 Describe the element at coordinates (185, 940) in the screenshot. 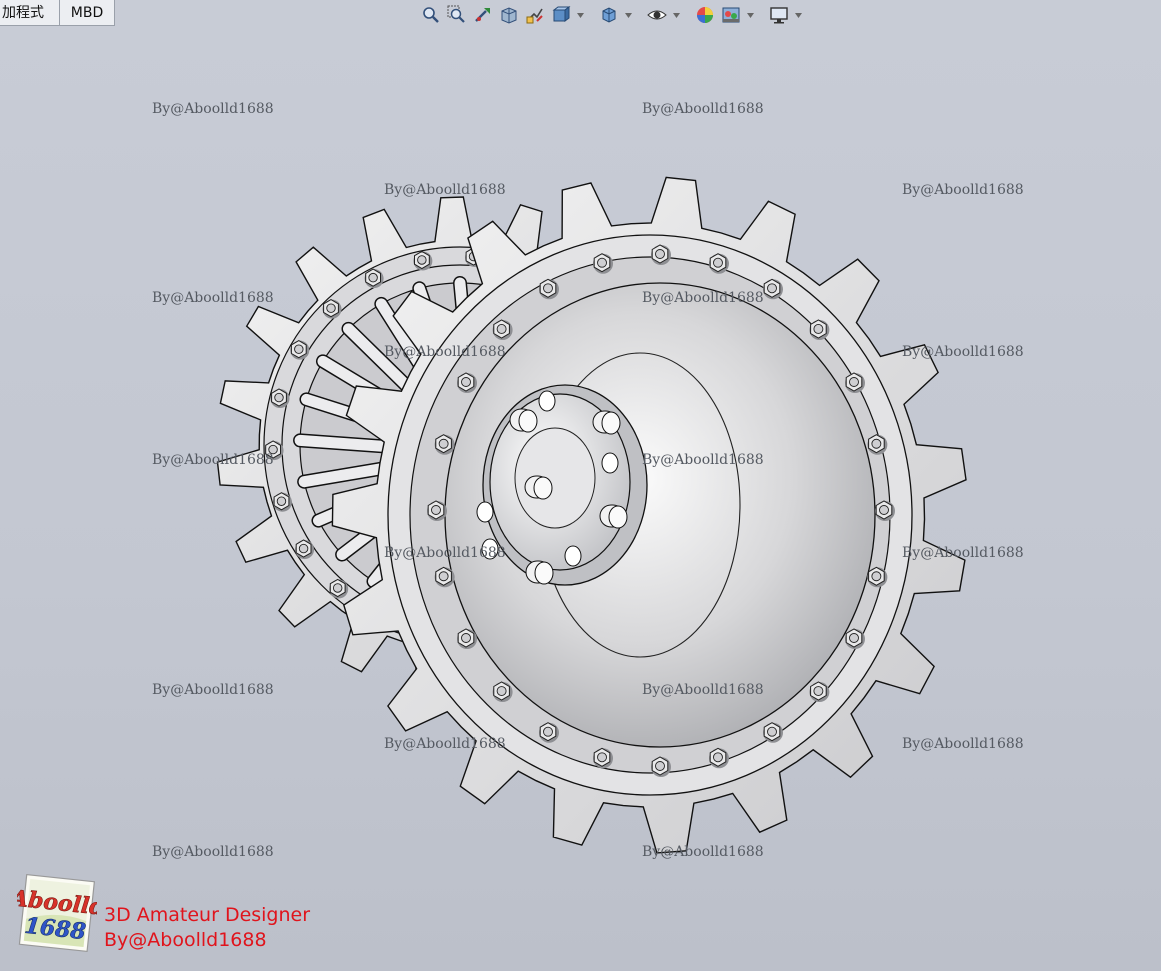

I see `brand-handle: By@Aboolld1688` at that location.